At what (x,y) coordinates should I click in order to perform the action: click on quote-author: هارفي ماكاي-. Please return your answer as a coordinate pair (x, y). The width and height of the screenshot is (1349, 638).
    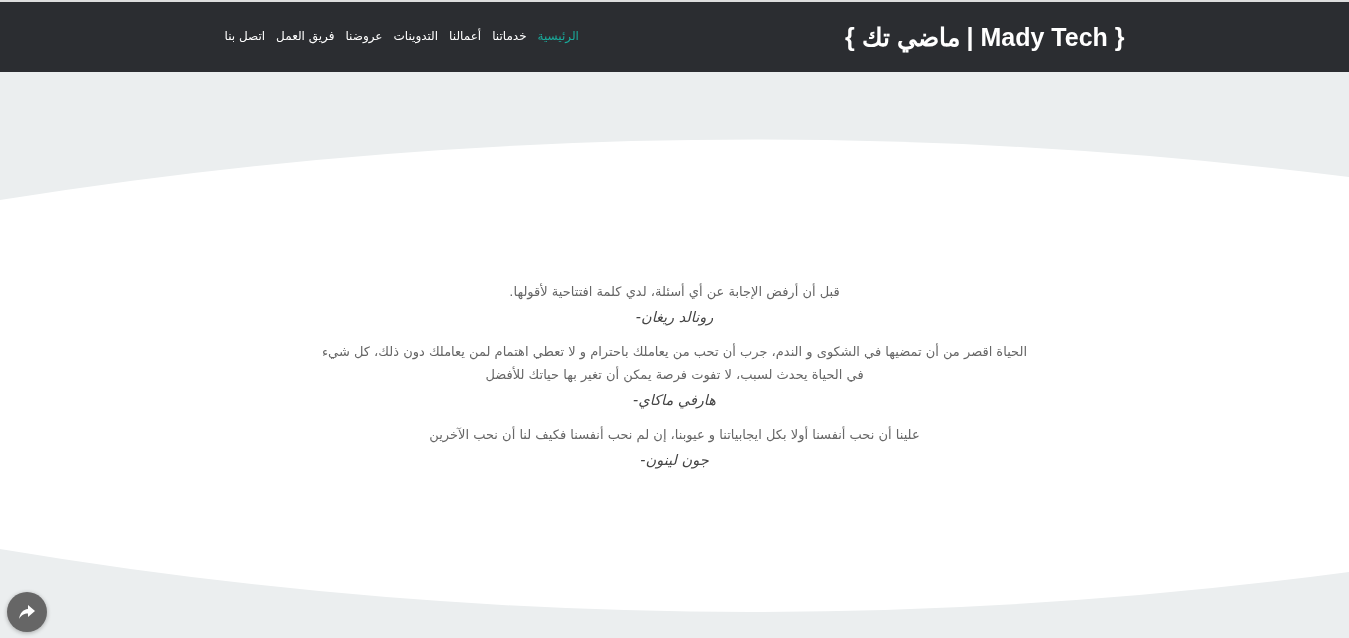
    Looking at the image, I should click on (674, 400).